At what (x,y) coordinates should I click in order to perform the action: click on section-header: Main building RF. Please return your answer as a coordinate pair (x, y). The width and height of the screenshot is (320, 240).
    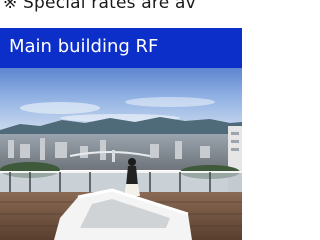
    Looking at the image, I should click on (121, 48).